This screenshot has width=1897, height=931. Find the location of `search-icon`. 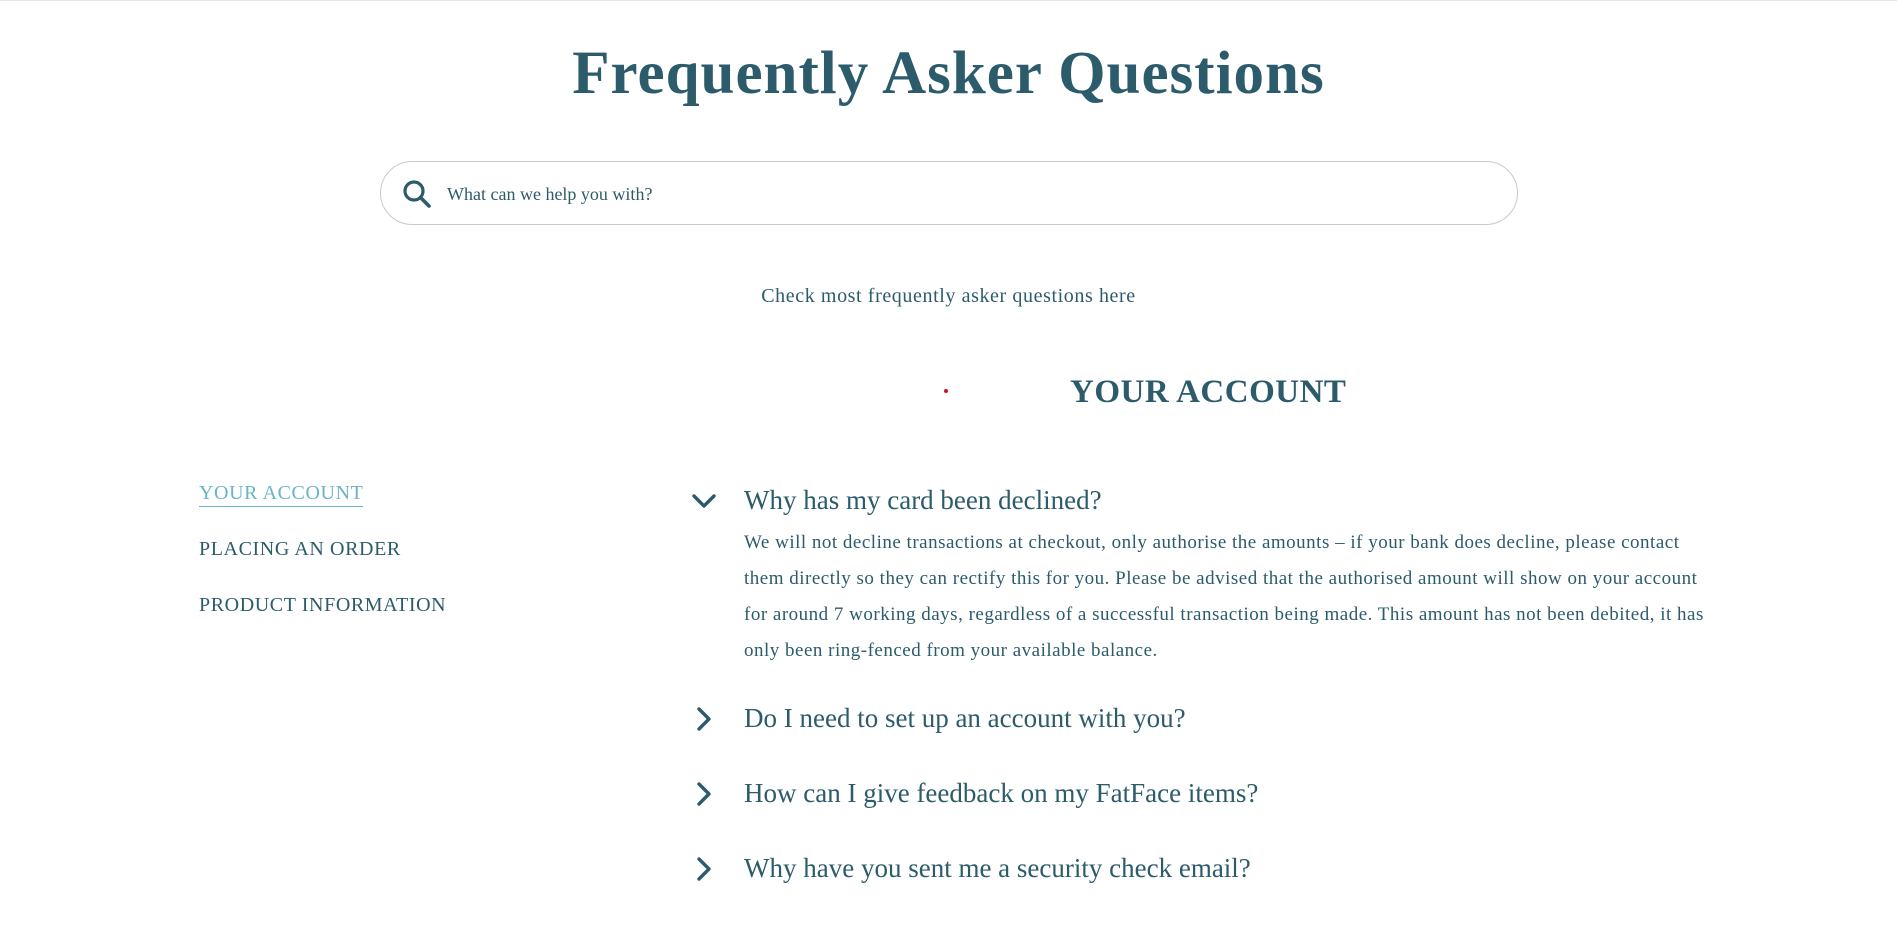

search-icon is located at coordinates (417, 194).